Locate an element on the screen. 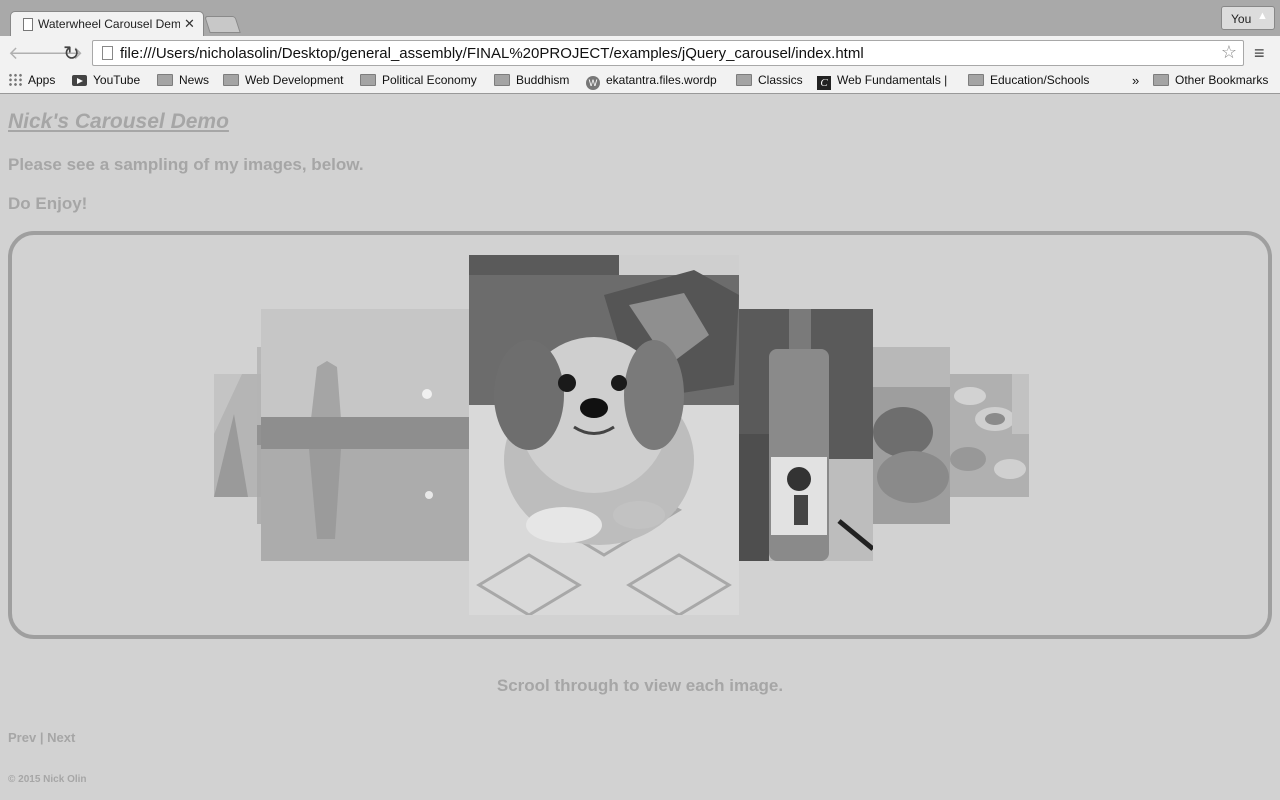 Image resolution: width=1280 pixels, height=800 pixels. next-link: Next is located at coordinates (61, 737).